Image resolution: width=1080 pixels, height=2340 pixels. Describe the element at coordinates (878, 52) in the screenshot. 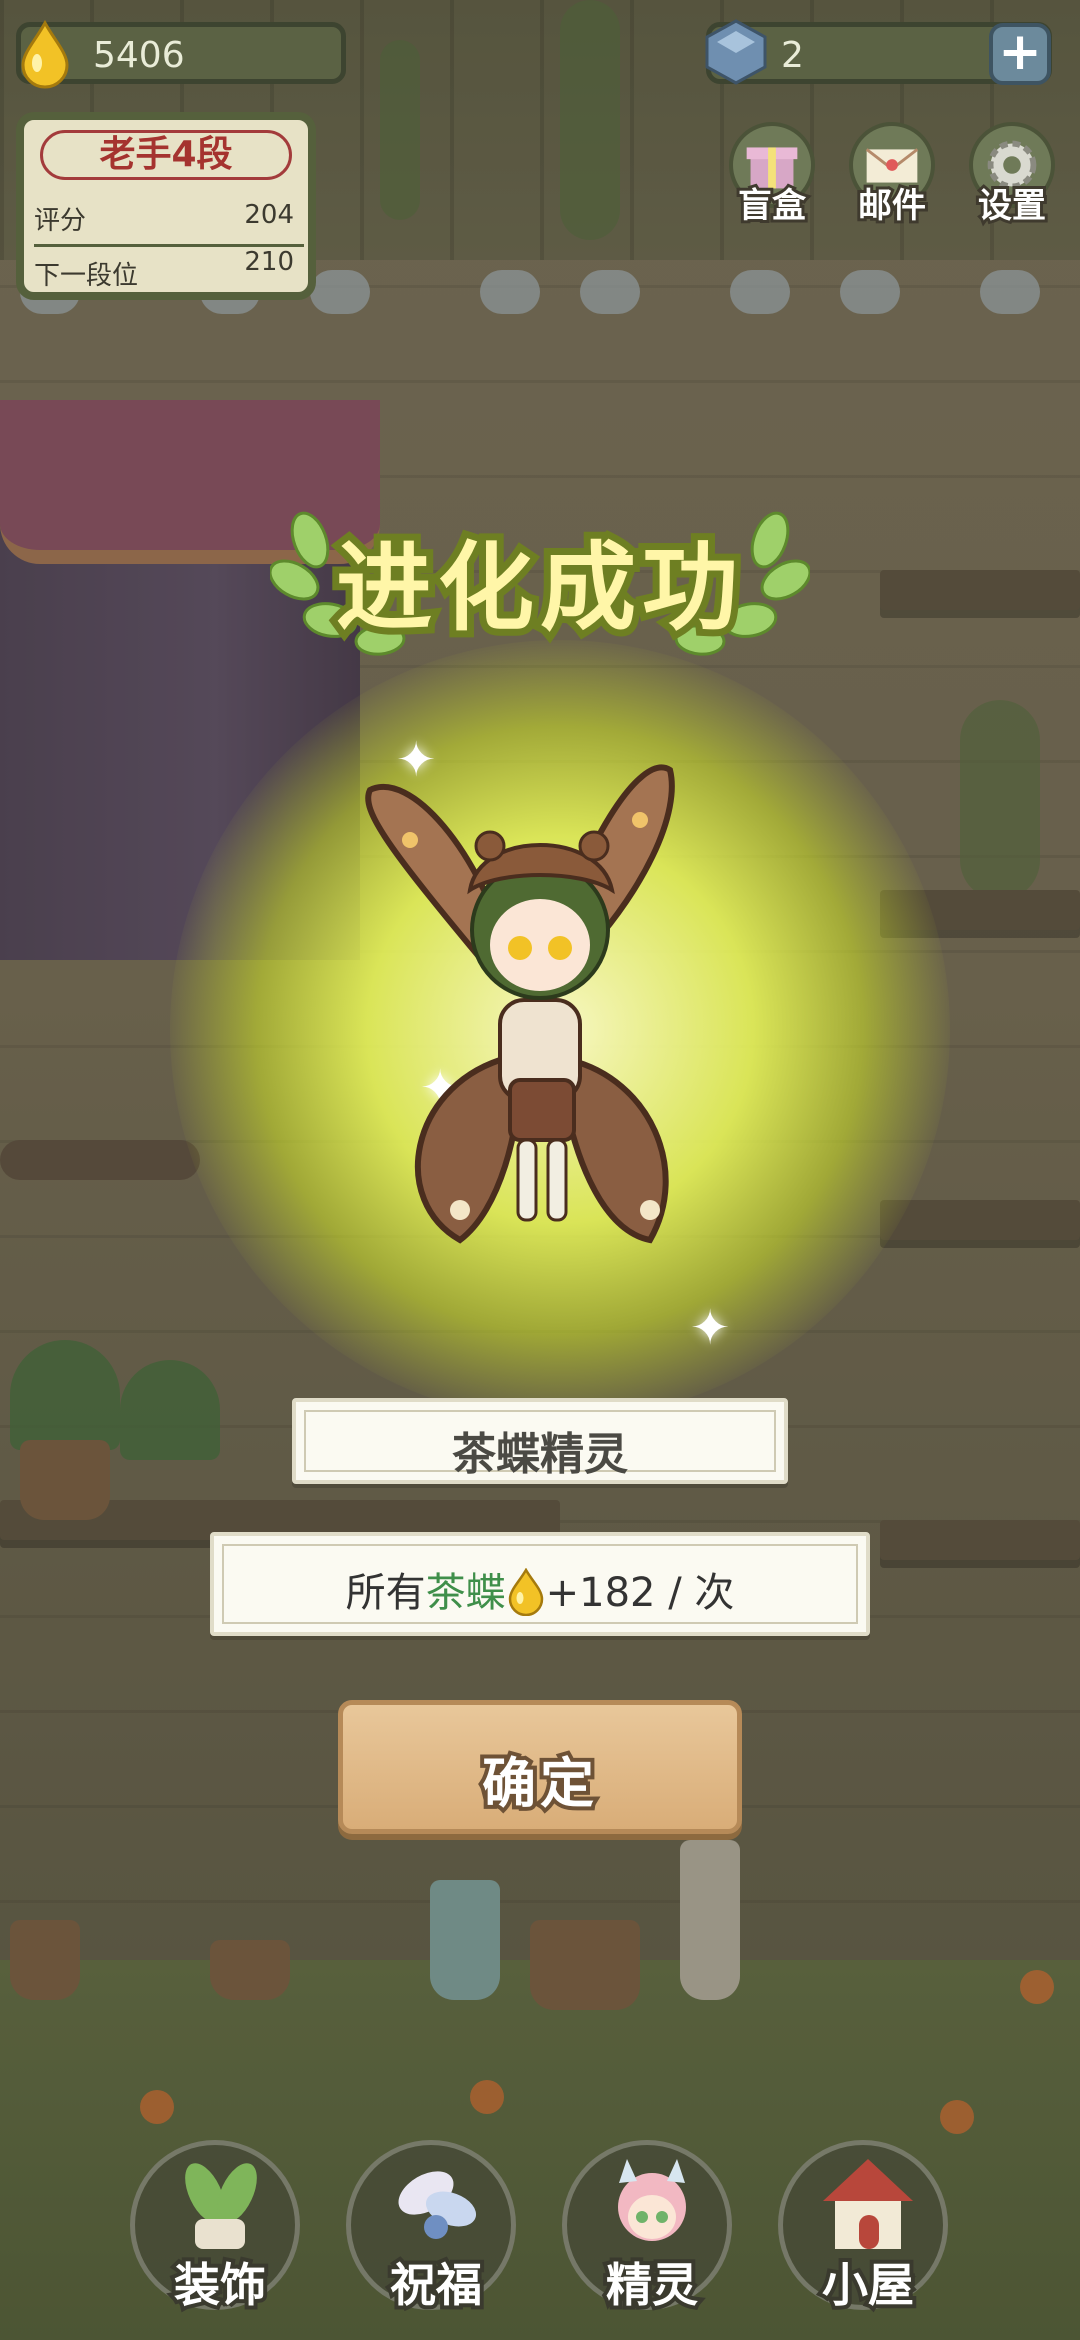

I see `gem-counter: 2 +` at that location.